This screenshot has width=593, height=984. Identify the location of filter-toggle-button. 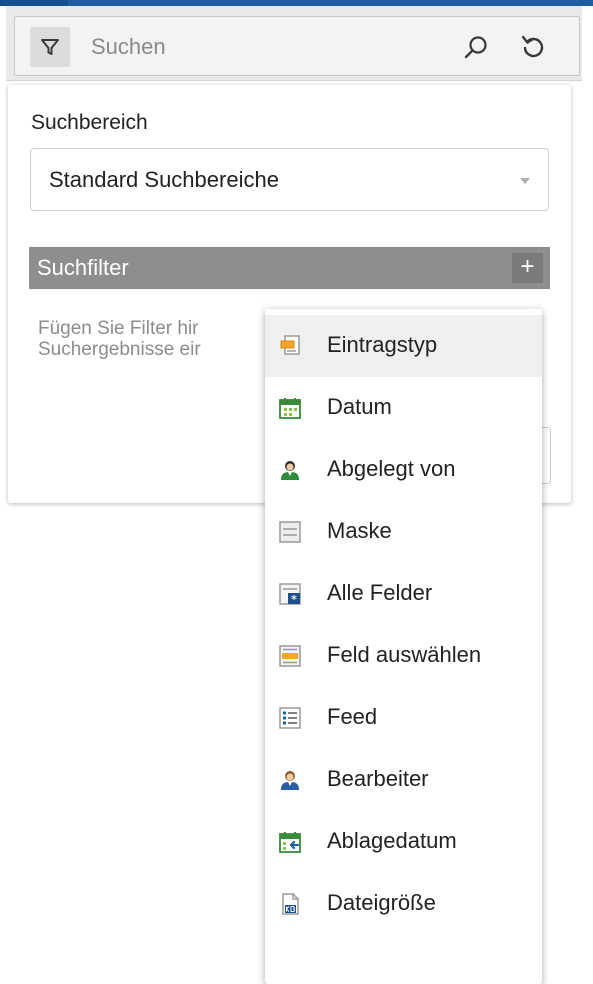
(50, 47).